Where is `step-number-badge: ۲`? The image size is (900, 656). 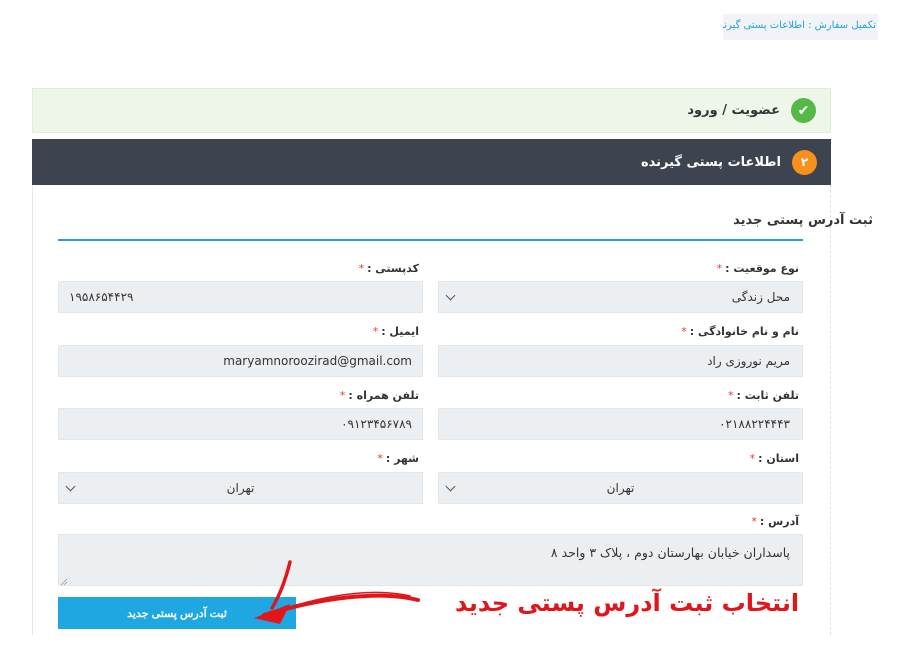 step-number-badge: ۲ is located at coordinates (804, 162).